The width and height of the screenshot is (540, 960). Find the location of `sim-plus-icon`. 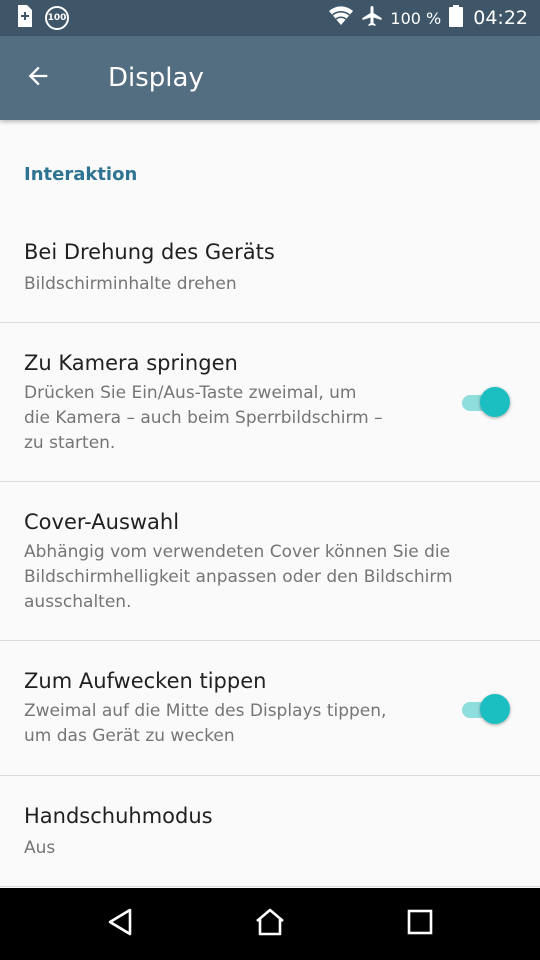

sim-plus-icon is located at coordinates (24, 18).